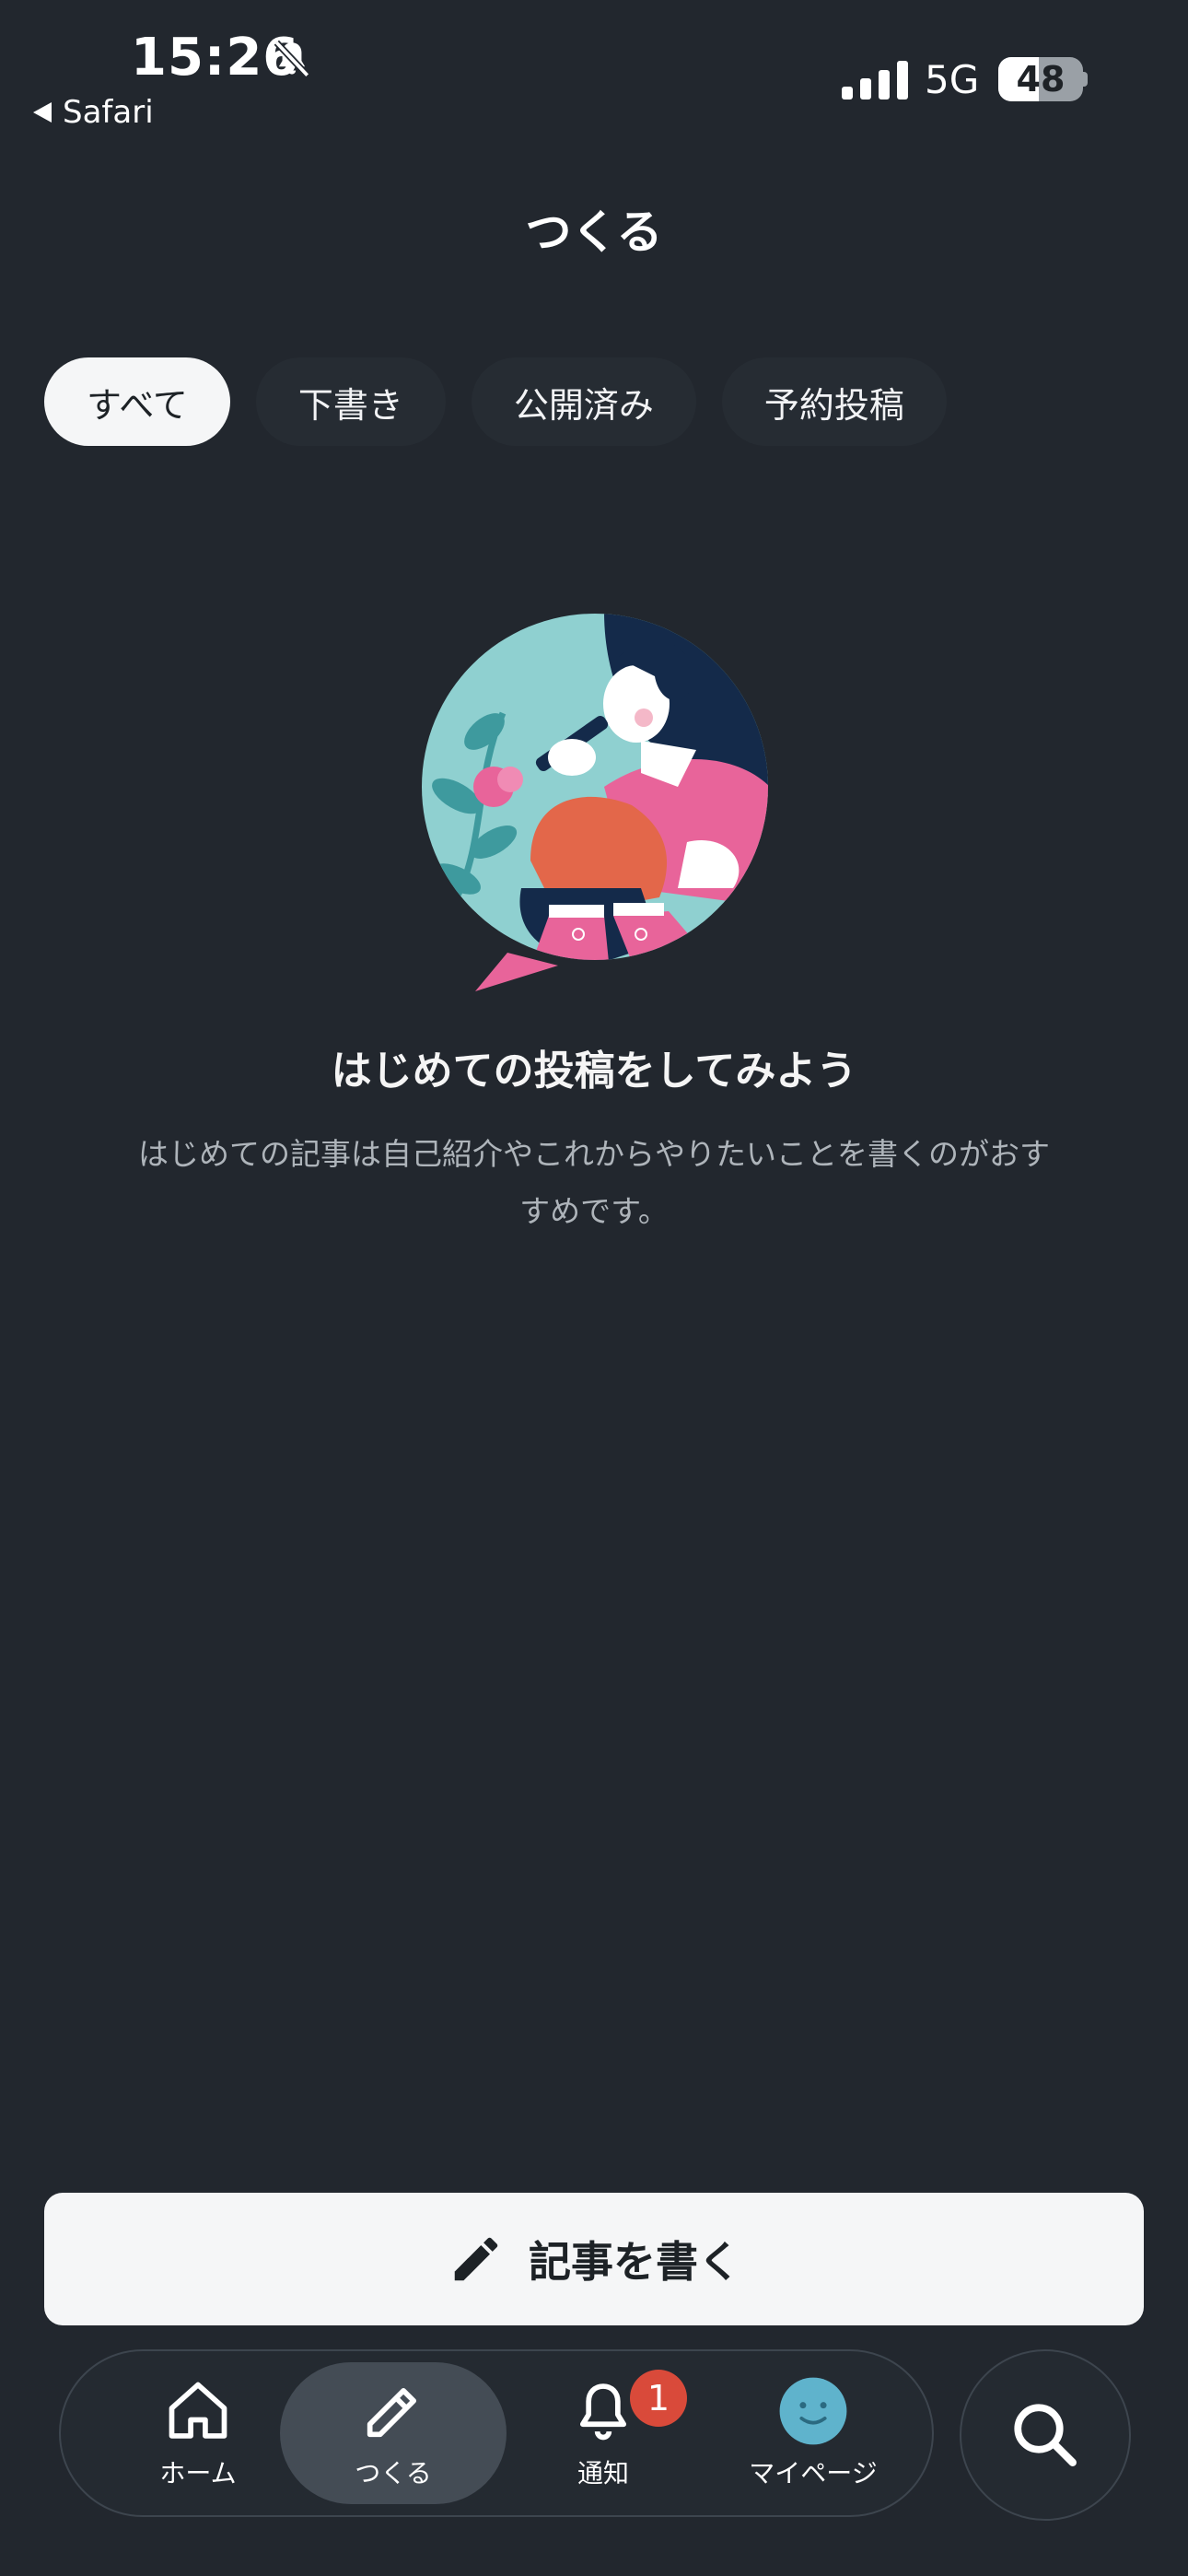 The height and width of the screenshot is (2576, 1188). I want to click on nav-label-notifications: 通知, so click(603, 2473).